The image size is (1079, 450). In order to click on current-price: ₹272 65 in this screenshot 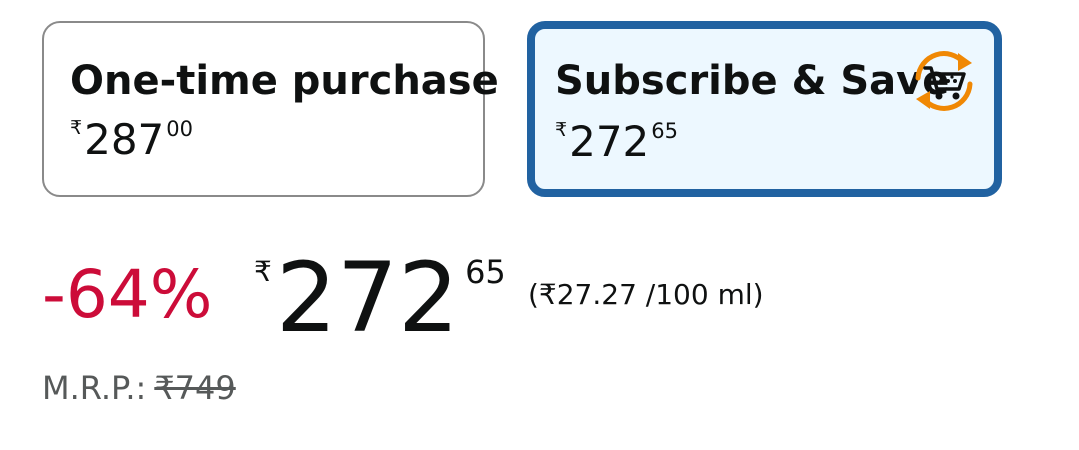, I will do `click(380, 298)`.